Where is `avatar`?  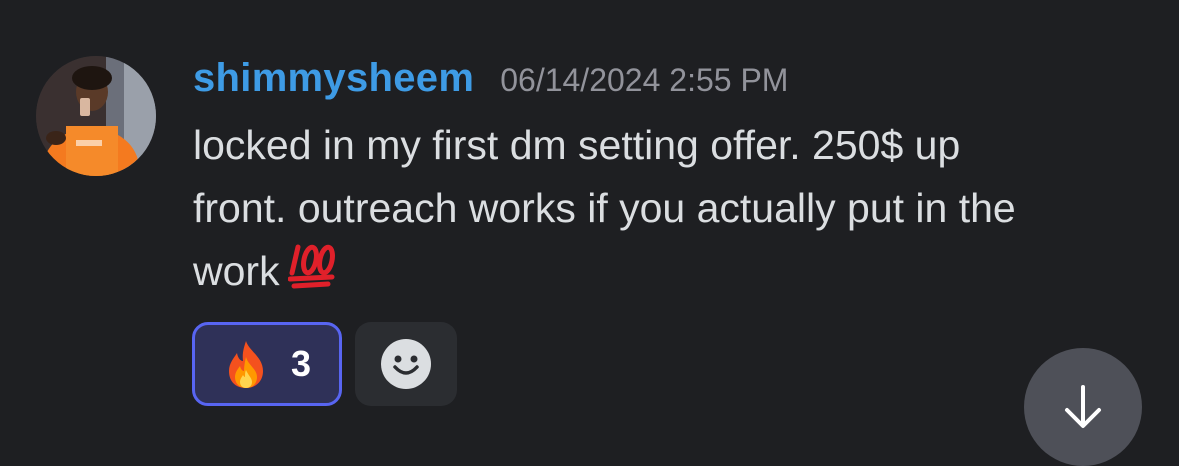
avatar is located at coordinates (96, 116).